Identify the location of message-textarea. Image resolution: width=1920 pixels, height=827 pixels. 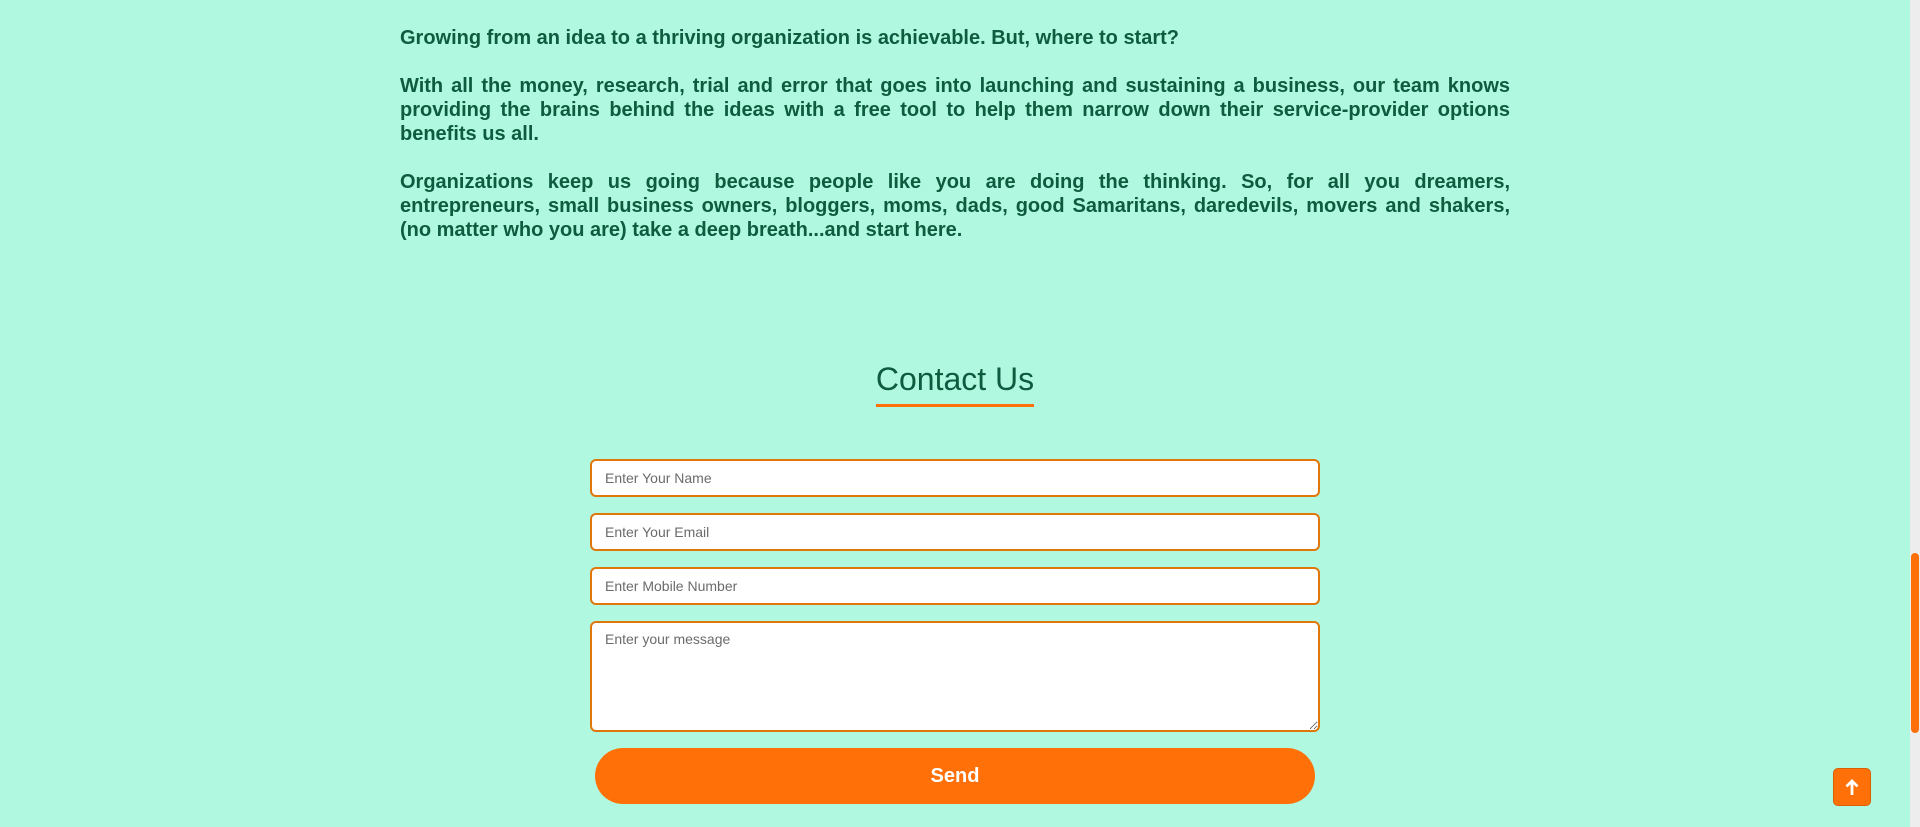
(955, 676).